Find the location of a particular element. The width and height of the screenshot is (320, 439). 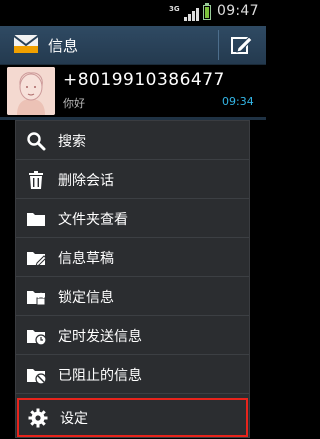

menu-item-settings: 设定 is located at coordinates (132, 417).